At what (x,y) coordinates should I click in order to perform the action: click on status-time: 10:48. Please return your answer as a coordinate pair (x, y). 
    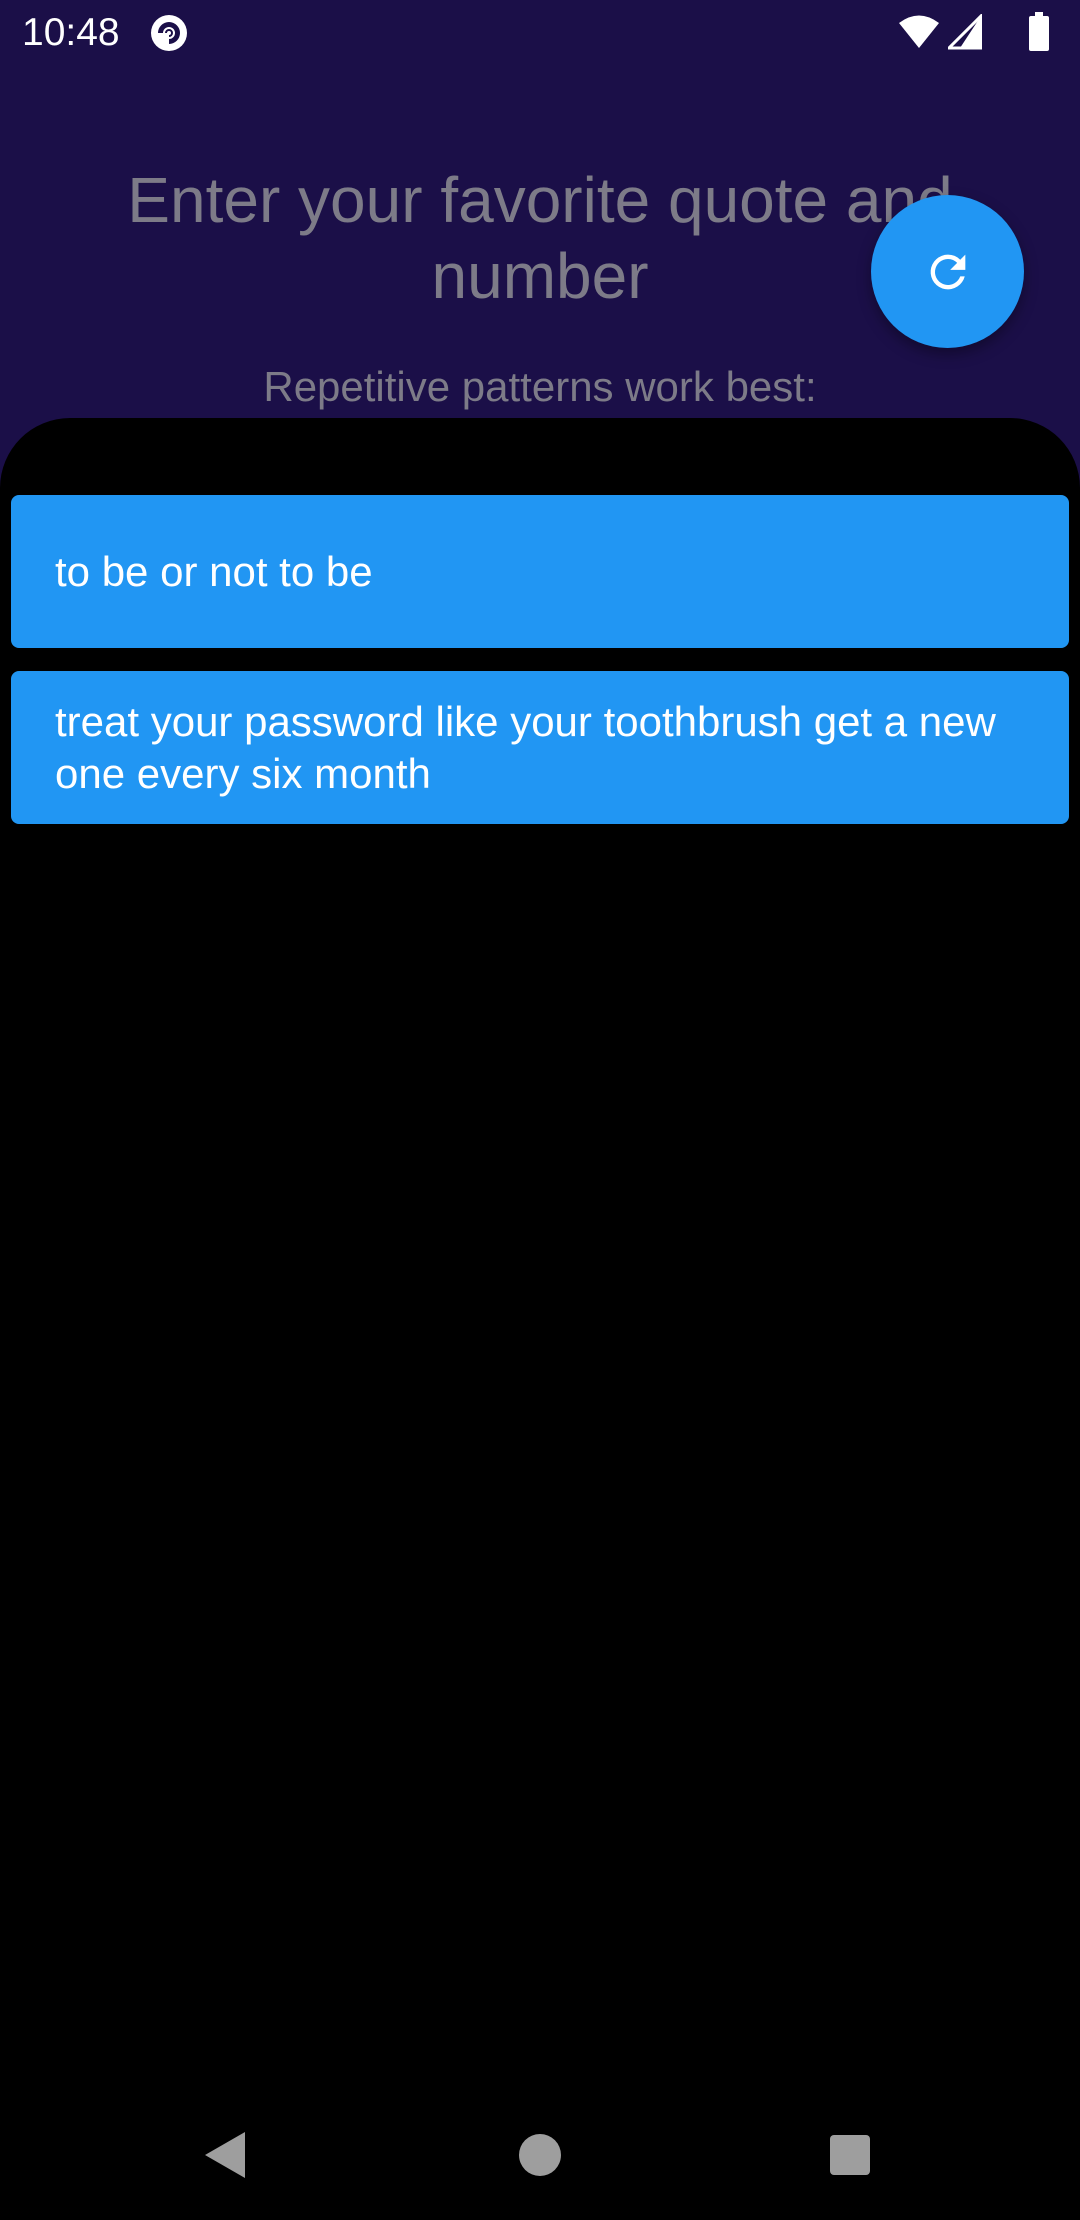
    Looking at the image, I should click on (71, 32).